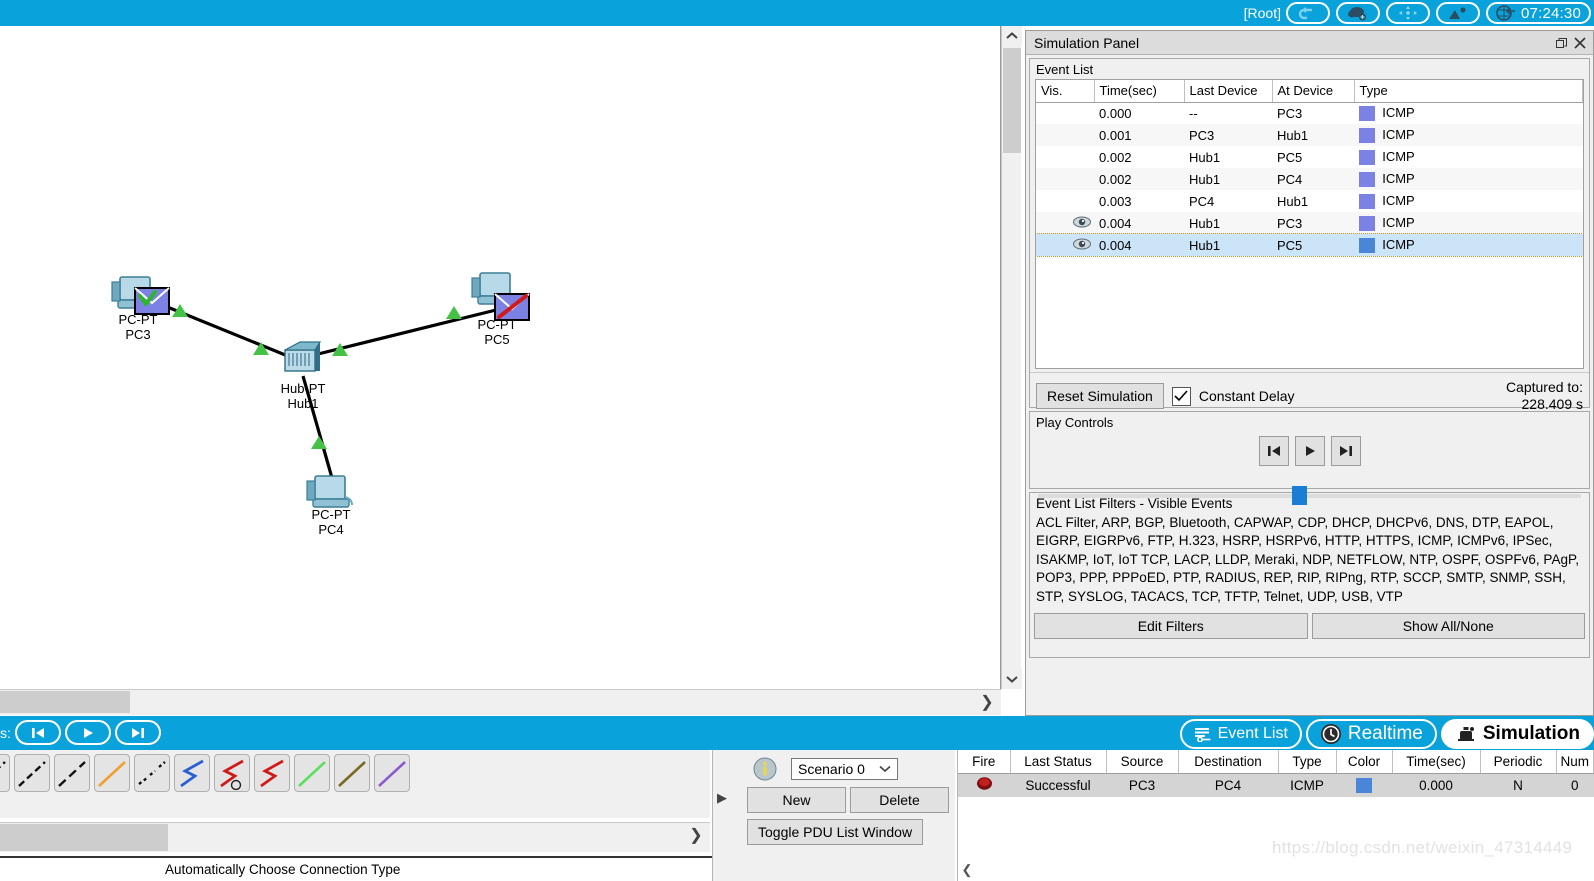 This screenshot has height=881, width=1594. I want to click on event-list-row: 0.002 Hub1 PC4 ICMP, so click(1309, 179).